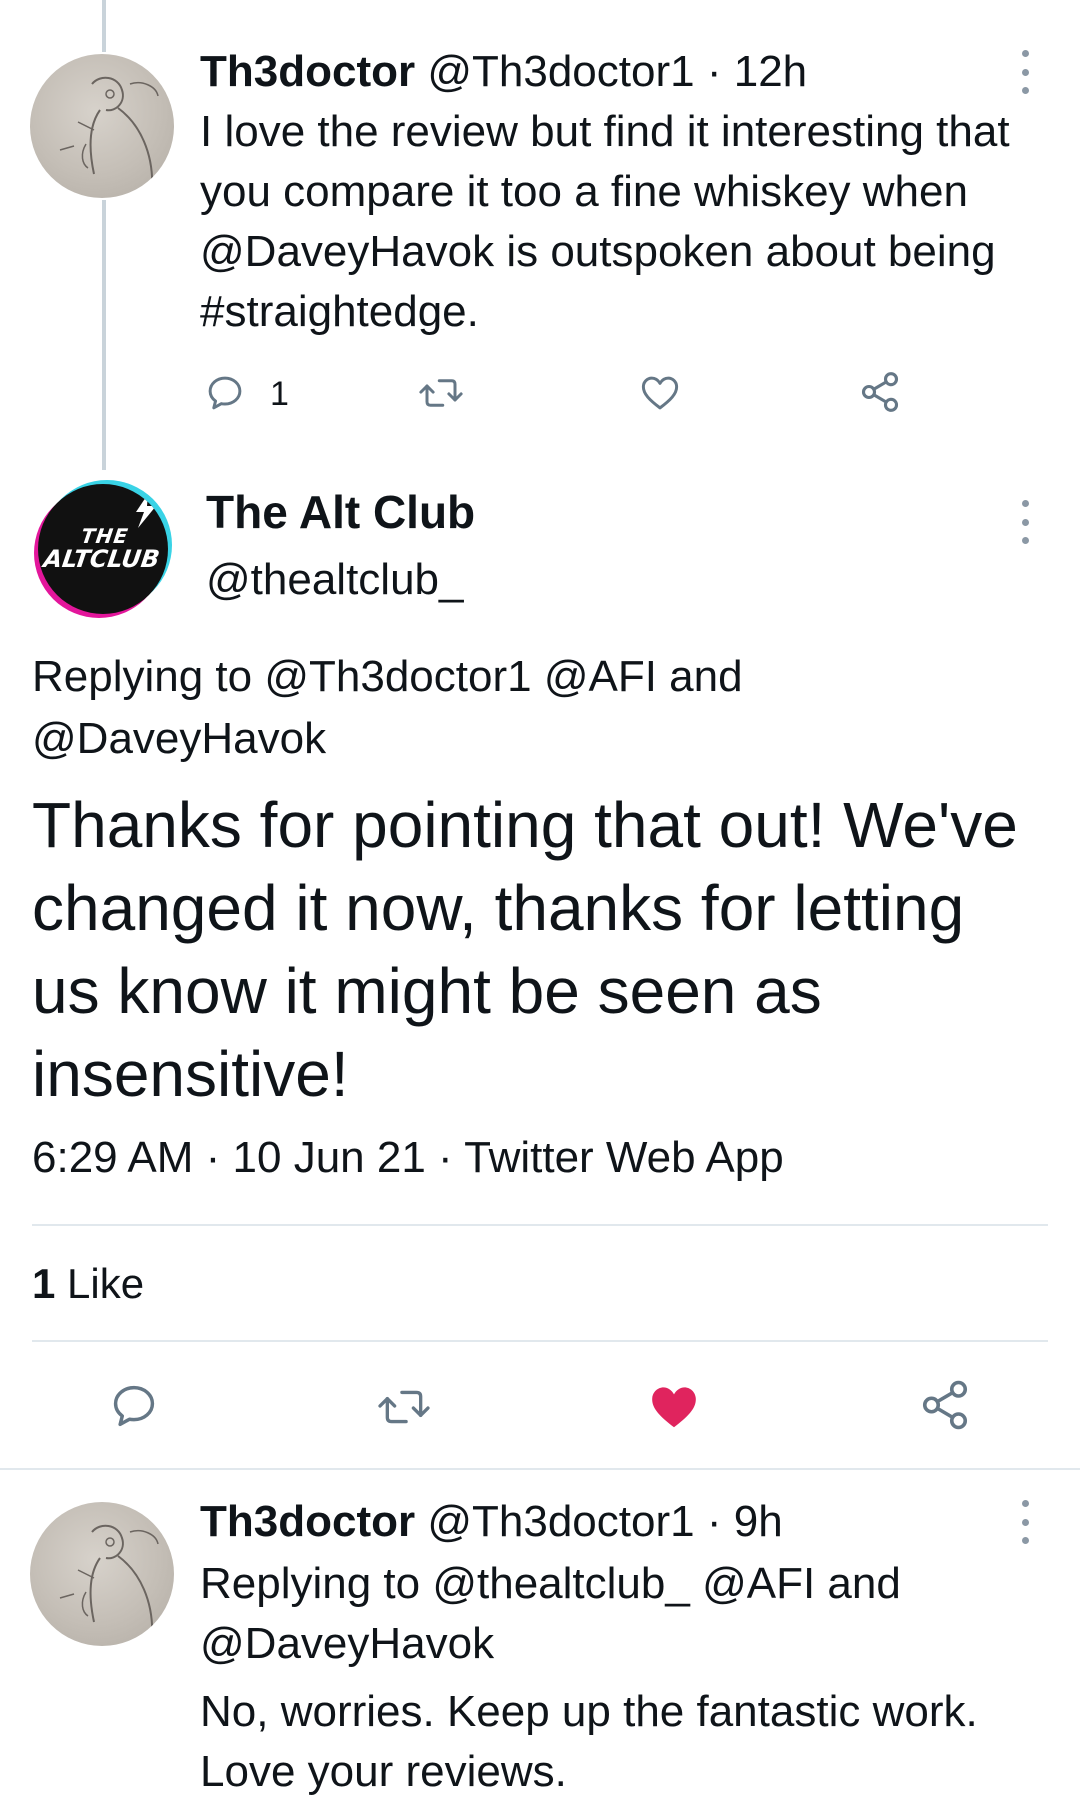  What do you see at coordinates (340, 512) in the screenshot?
I see `display-name: The Alt Club` at bounding box center [340, 512].